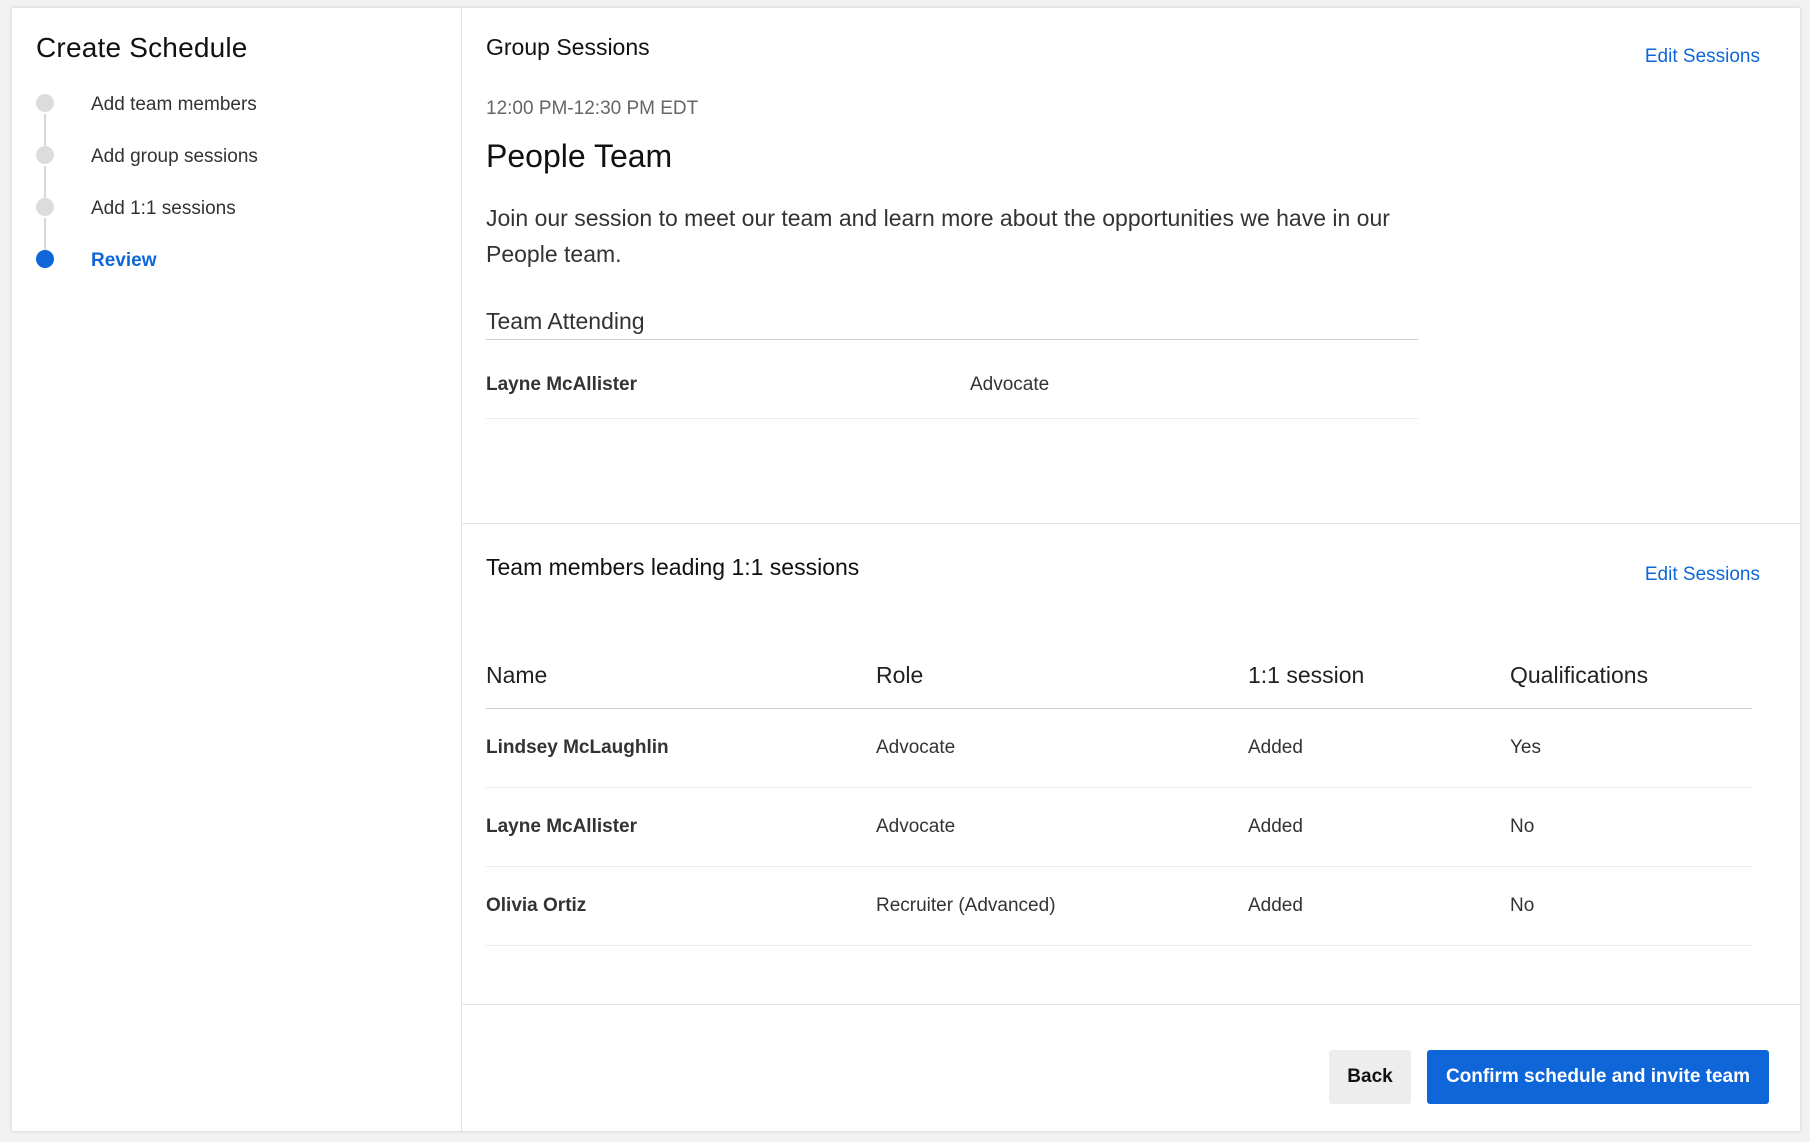 The height and width of the screenshot is (1142, 1810). What do you see at coordinates (568, 47) in the screenshot?
I see `group-sessions-title: Group Sessions` at bounding box center [568, 47].